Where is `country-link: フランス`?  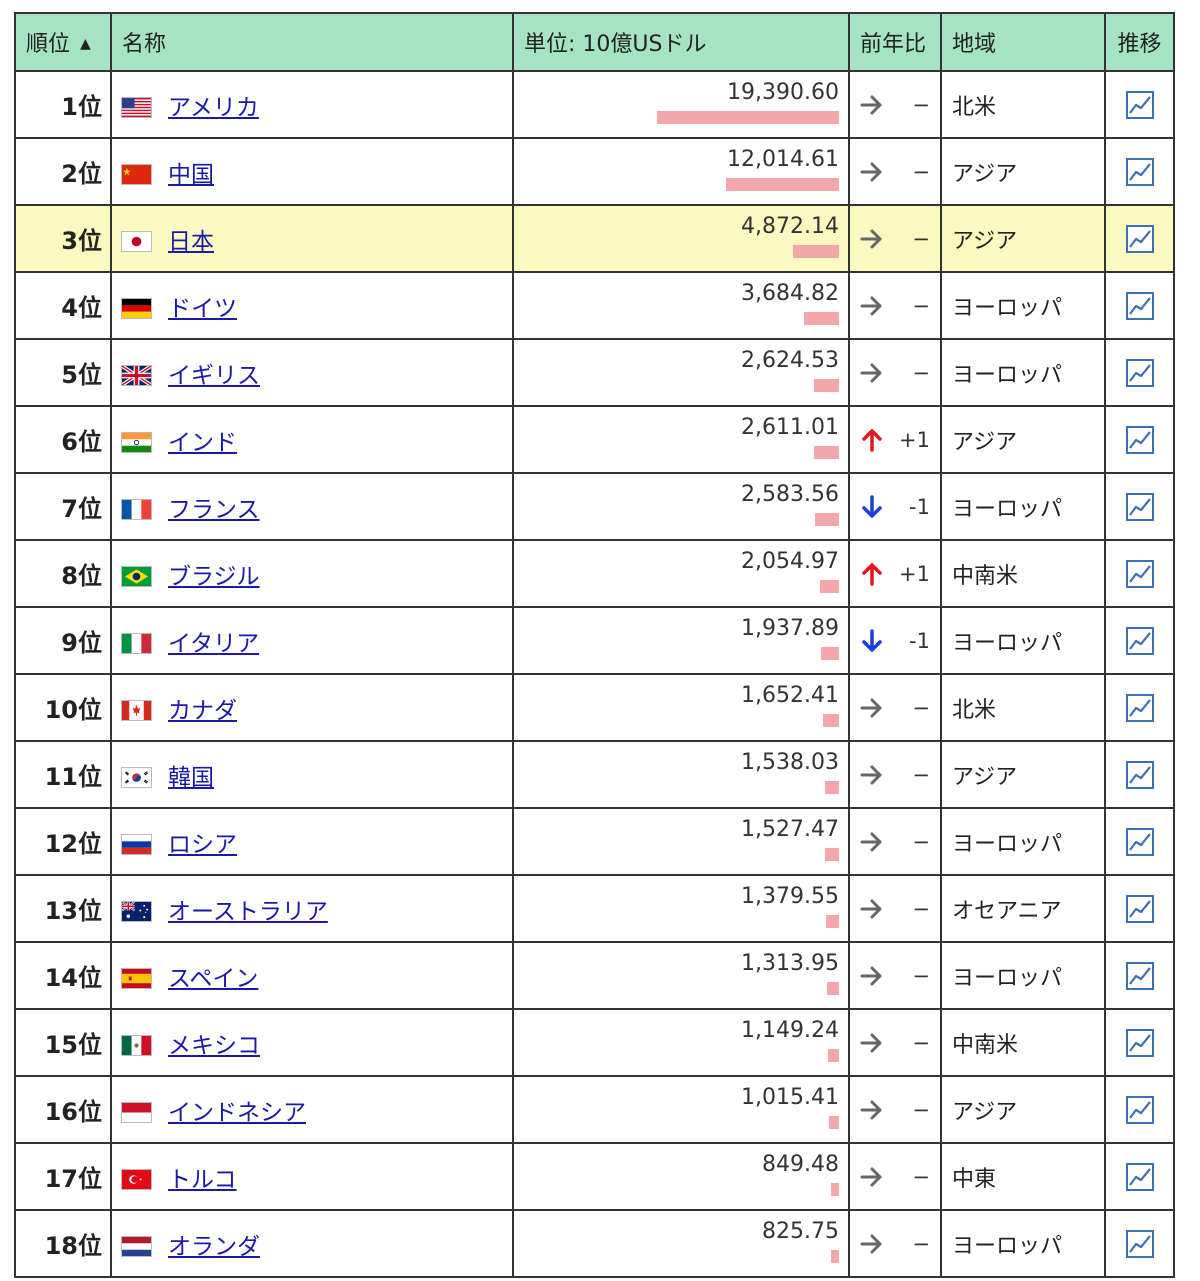 country-link: フランス is located at coordinates (214, 510).